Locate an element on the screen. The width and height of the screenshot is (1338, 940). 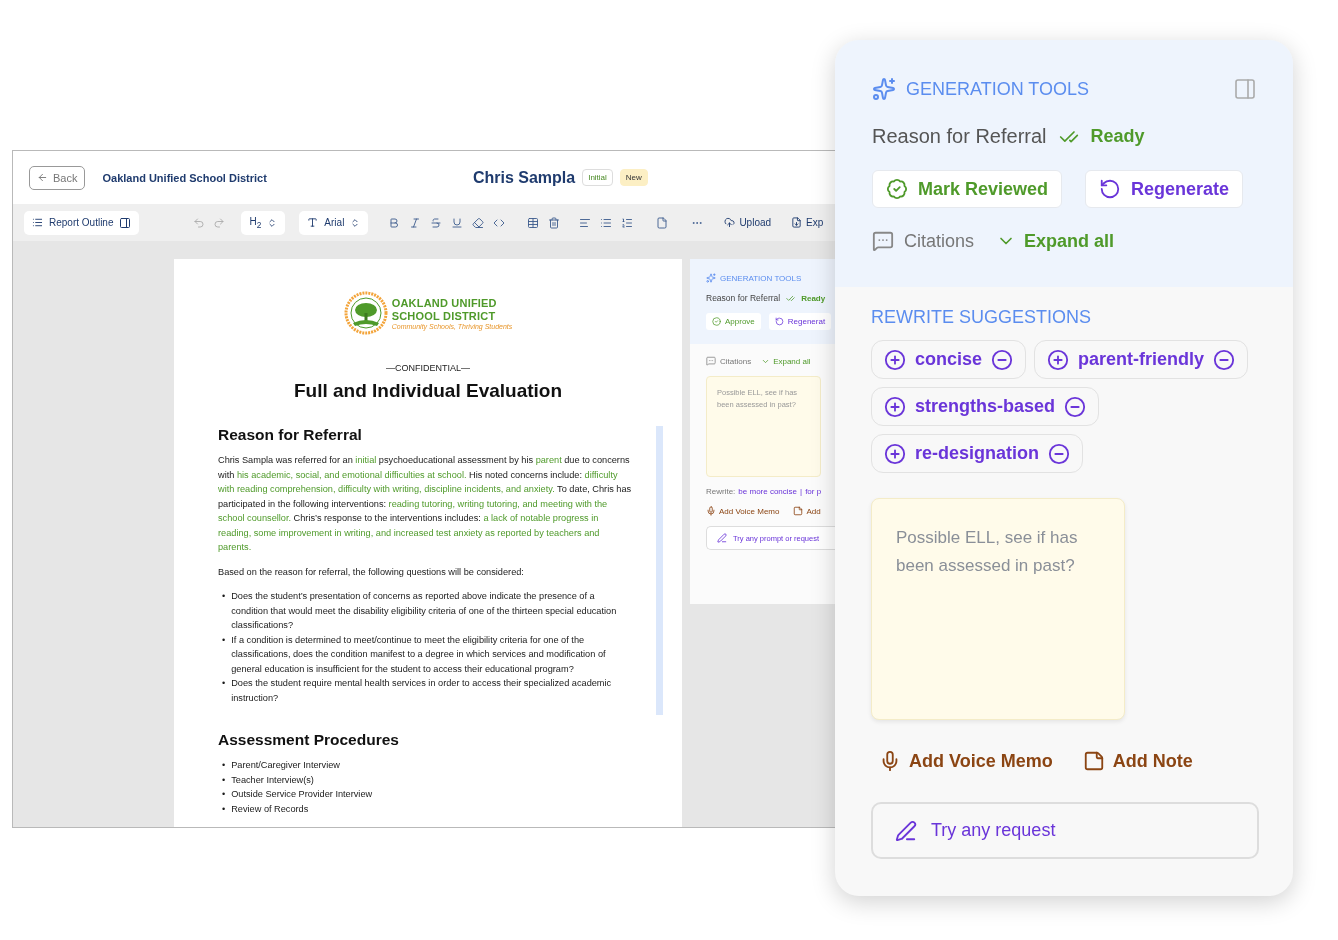
request-field: Try any request is located at coordinates (1065, 830).